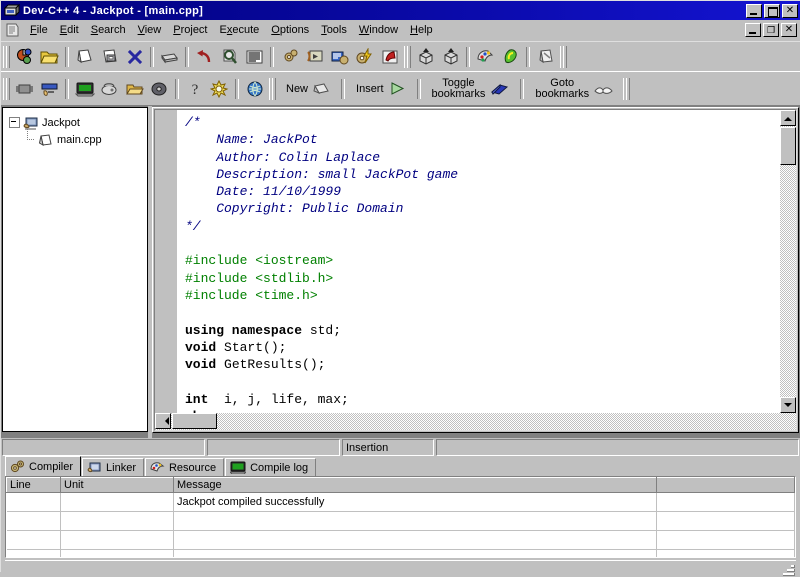 This screenshot has height=577, width=800. I want to click on maximize-button, so click(772, 10).